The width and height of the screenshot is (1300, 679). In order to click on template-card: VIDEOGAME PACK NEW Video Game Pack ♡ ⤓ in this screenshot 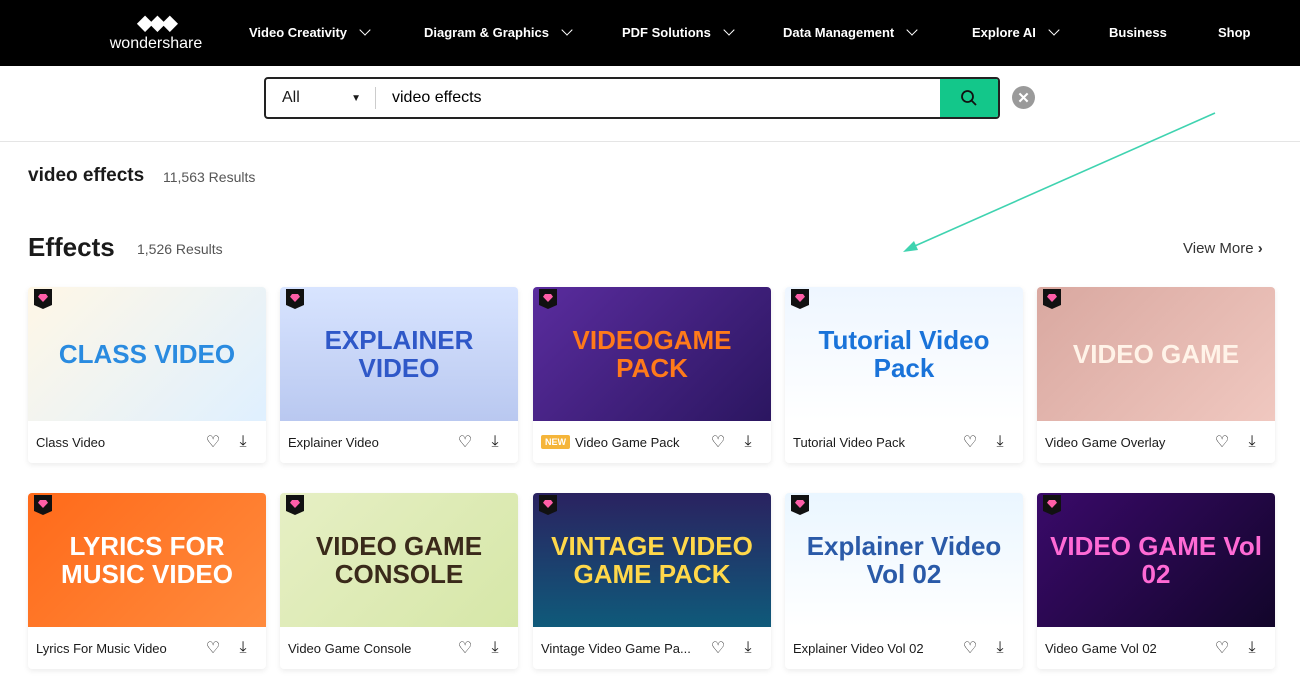, I will do `click(652, 375)`.